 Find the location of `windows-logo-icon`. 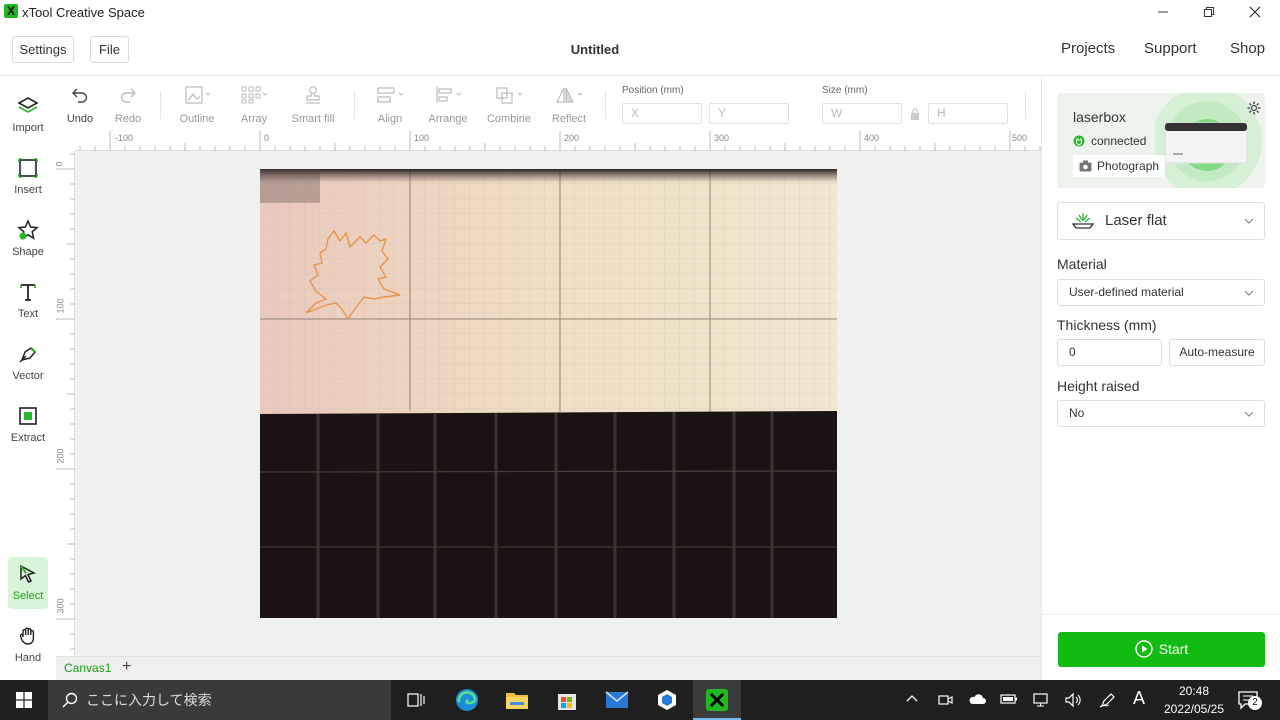

windows-logo-icon is located at coordinates (24, 700).